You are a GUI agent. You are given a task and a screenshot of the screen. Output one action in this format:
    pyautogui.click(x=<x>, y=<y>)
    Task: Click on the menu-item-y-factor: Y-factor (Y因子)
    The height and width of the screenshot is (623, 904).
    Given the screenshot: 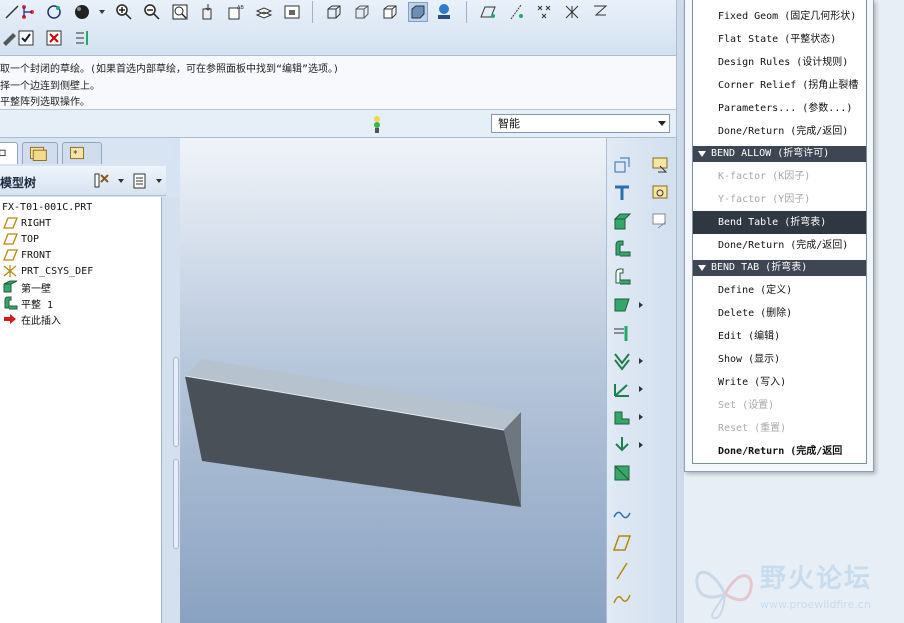 What is the action you would take?
    pyautogui.click(x=764, y=199)
    